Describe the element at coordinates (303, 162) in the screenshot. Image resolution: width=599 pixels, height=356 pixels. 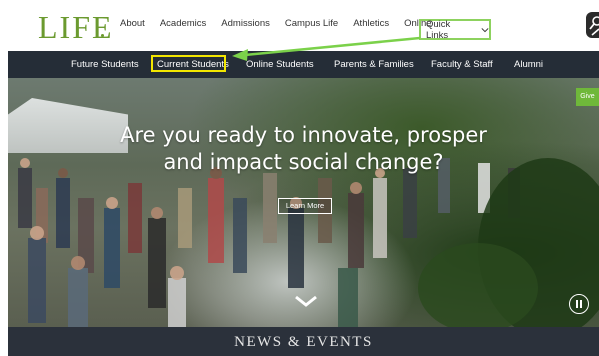
I see `hero-headline-line-2: and impact social change?` at that location.